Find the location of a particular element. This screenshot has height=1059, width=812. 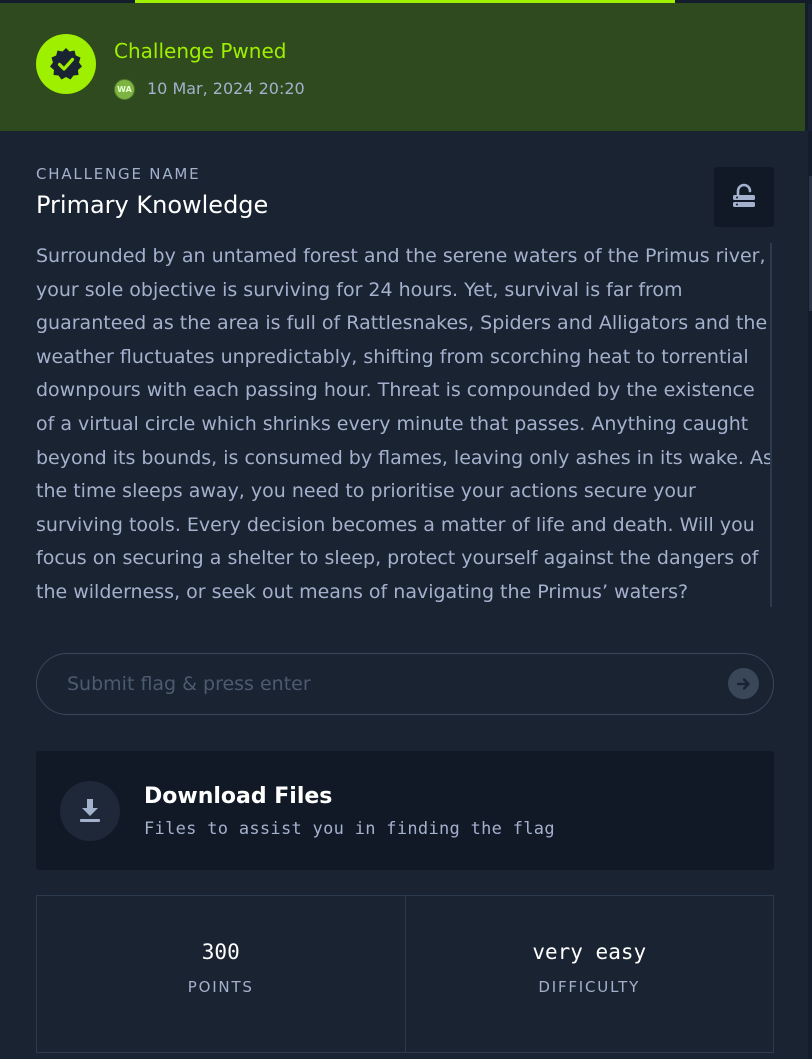

challenge-title: Primary Knowledge is located at coordinates (152, 205).